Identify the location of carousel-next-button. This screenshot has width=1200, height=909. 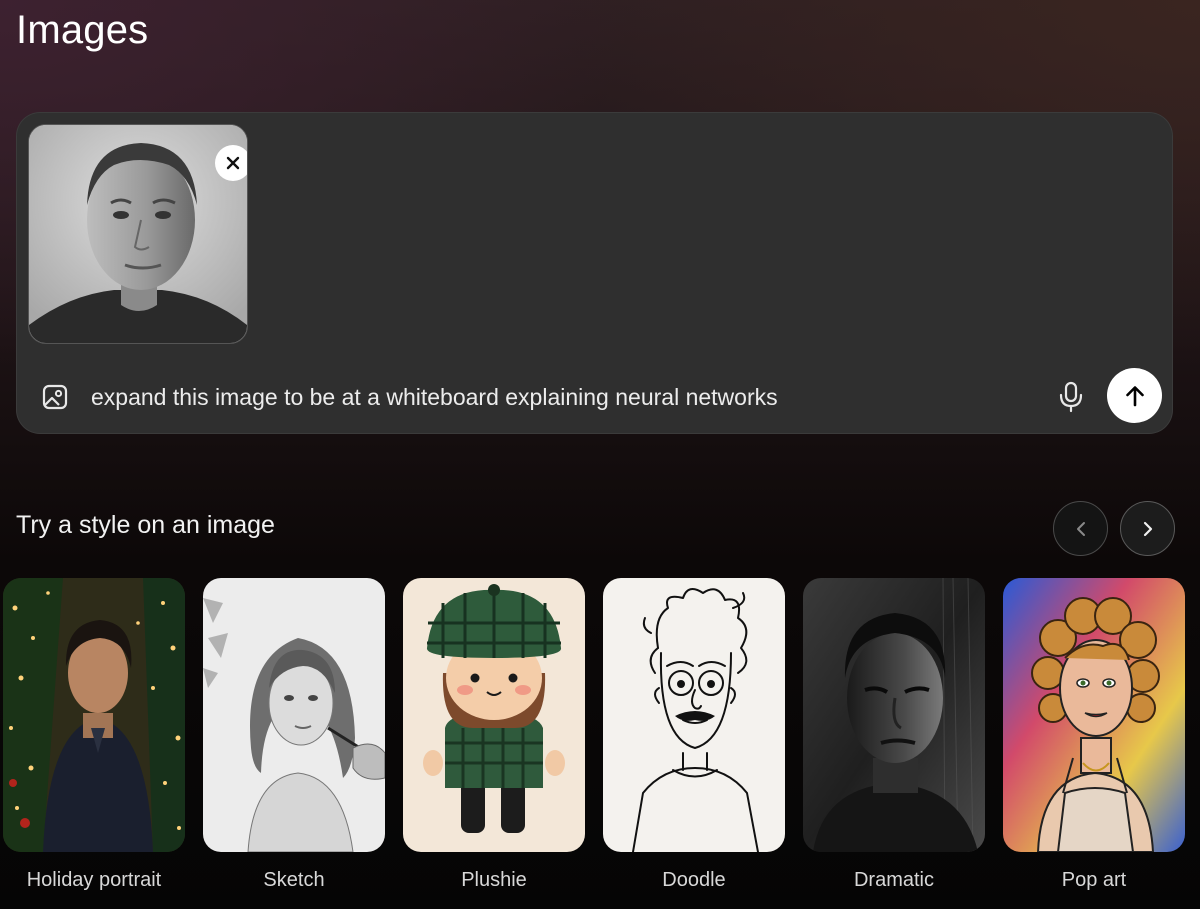
(1147, 528).